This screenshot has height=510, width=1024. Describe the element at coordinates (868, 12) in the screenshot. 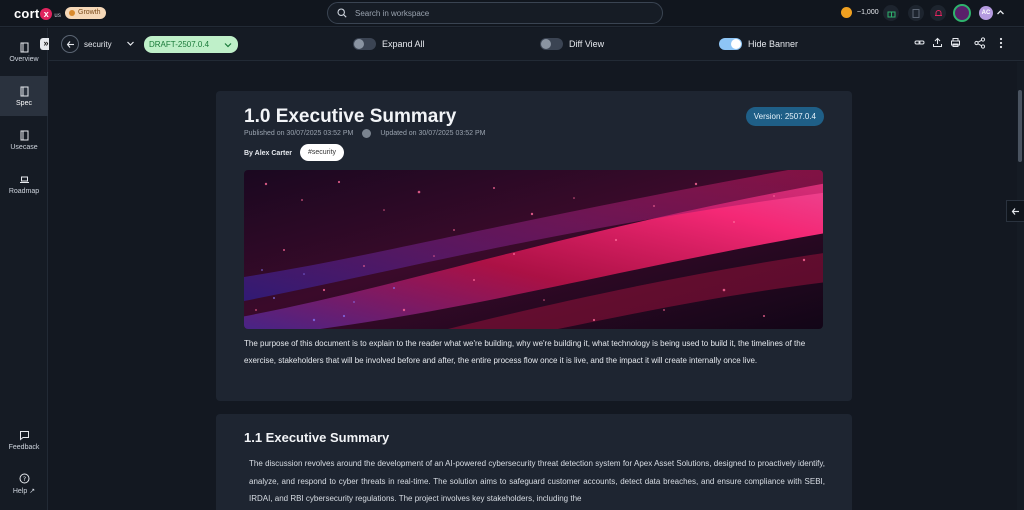

I see `credits-value: ~1,000` at that location.